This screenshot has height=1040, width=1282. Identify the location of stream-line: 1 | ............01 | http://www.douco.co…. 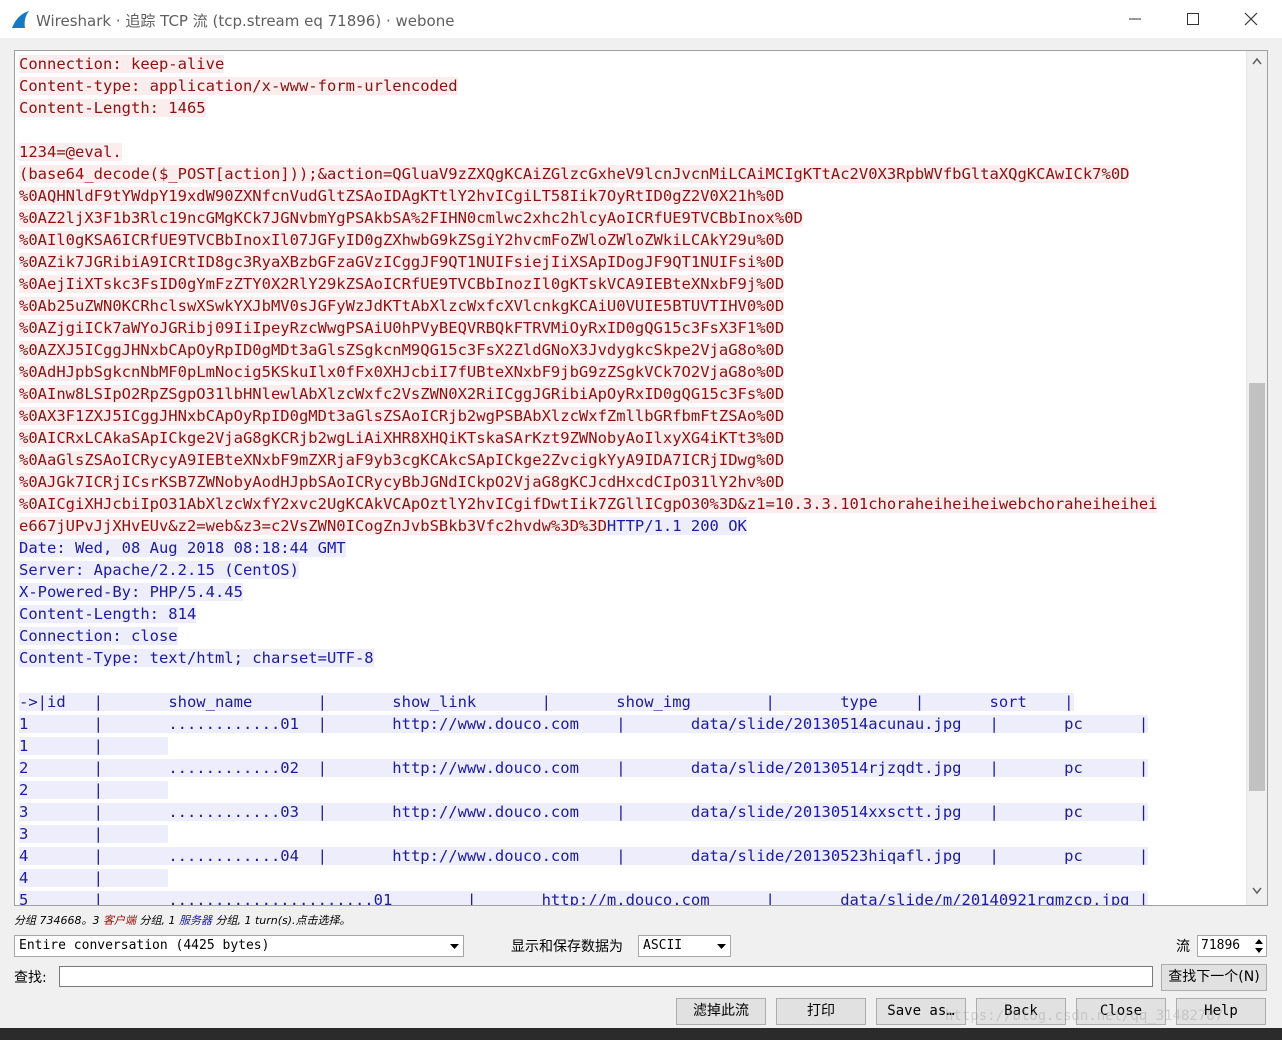
(632, 724).